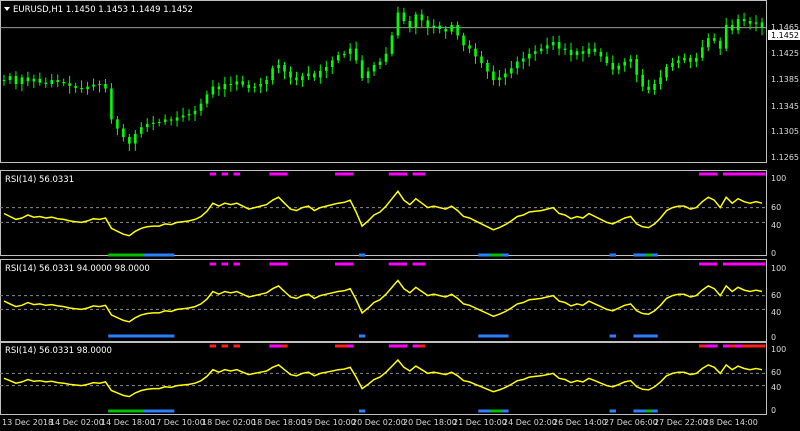  What do you see at coordinates (631, 422) in the screenshot?
I see `time-tick: 27 Dec 06:00` at bounding box center [631, 422].